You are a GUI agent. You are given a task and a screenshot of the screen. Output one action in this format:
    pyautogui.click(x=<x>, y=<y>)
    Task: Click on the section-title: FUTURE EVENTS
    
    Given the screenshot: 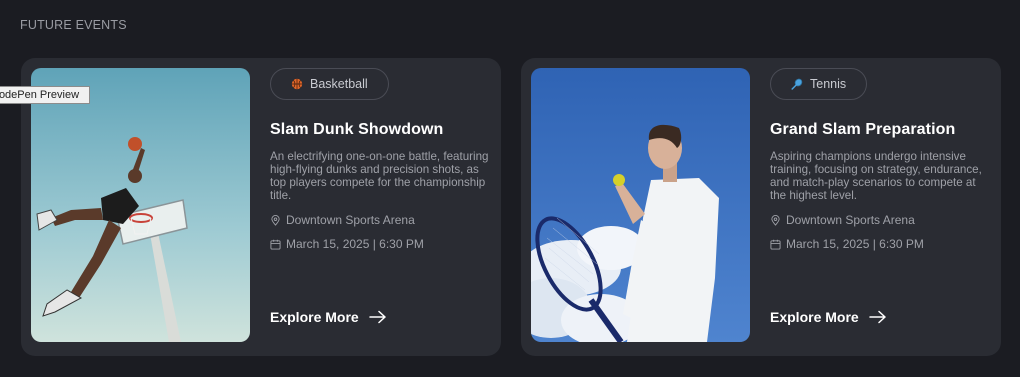 What is the action you would take?
    pyautogui.click(x=73, y=25)
    